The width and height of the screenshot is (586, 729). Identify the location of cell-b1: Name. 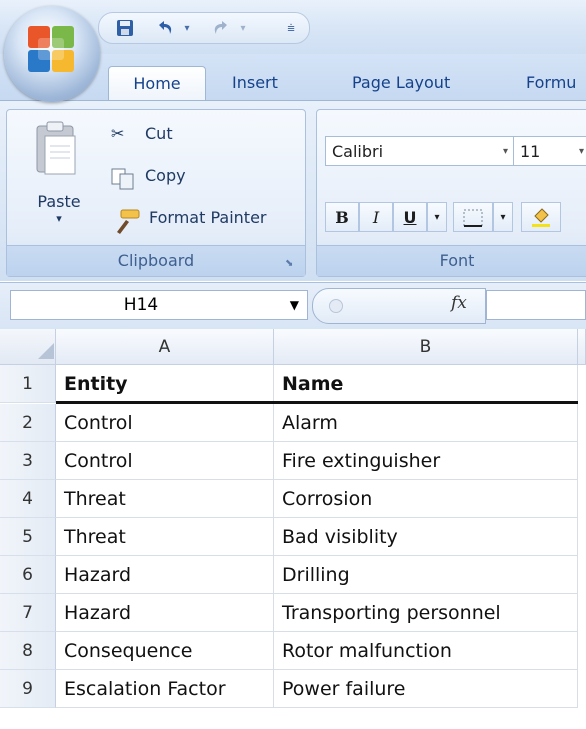
(426, 384).